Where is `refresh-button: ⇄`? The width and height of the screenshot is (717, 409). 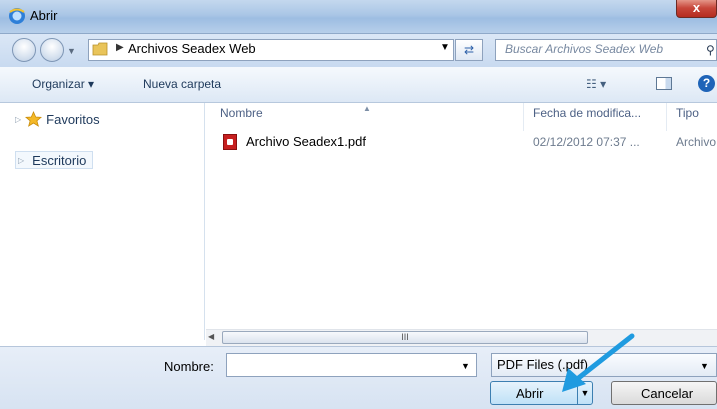
refresh-button: ⇄ is located at coordinates (469, 50).